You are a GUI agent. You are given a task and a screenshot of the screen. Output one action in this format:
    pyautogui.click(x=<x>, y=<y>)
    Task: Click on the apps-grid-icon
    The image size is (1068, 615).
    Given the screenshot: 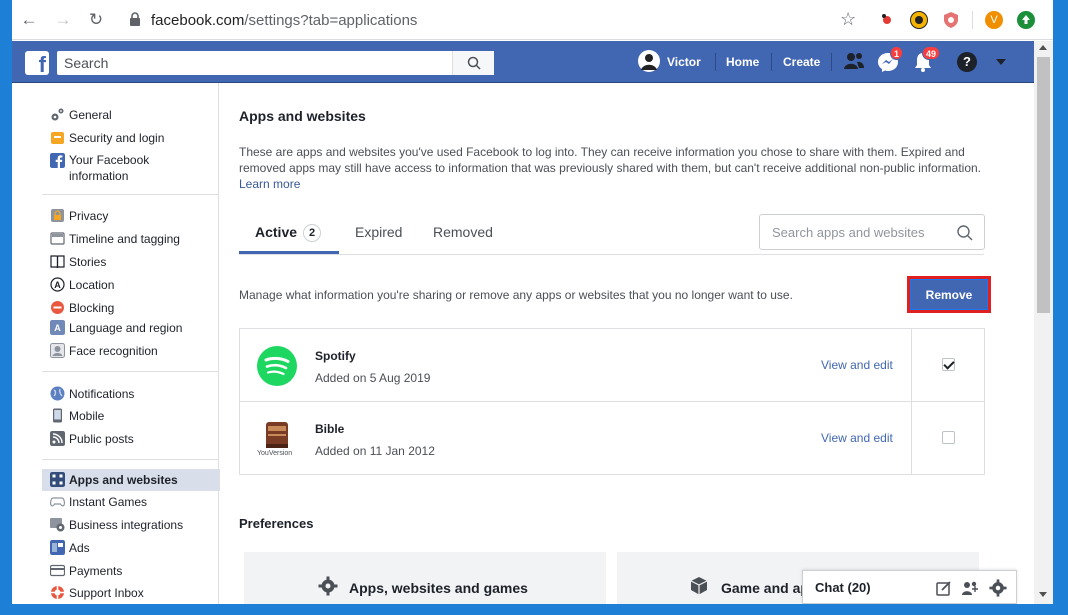 What is the action you would take?
    pyautogui.click(x=57, y=479)
    